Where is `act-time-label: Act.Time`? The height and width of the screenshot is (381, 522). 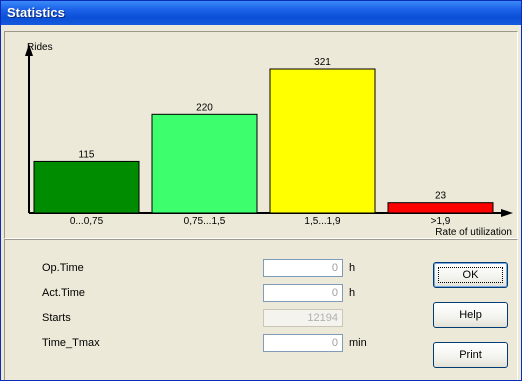 act-time-label: Act.Time is located at coordinates (63, 293).